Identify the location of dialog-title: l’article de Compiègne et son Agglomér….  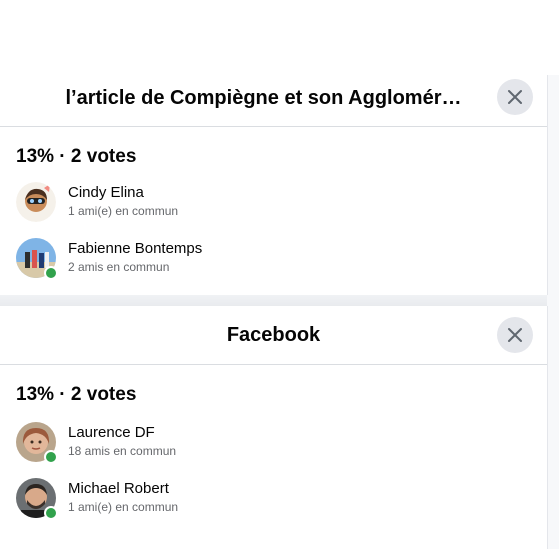
(263, 98).